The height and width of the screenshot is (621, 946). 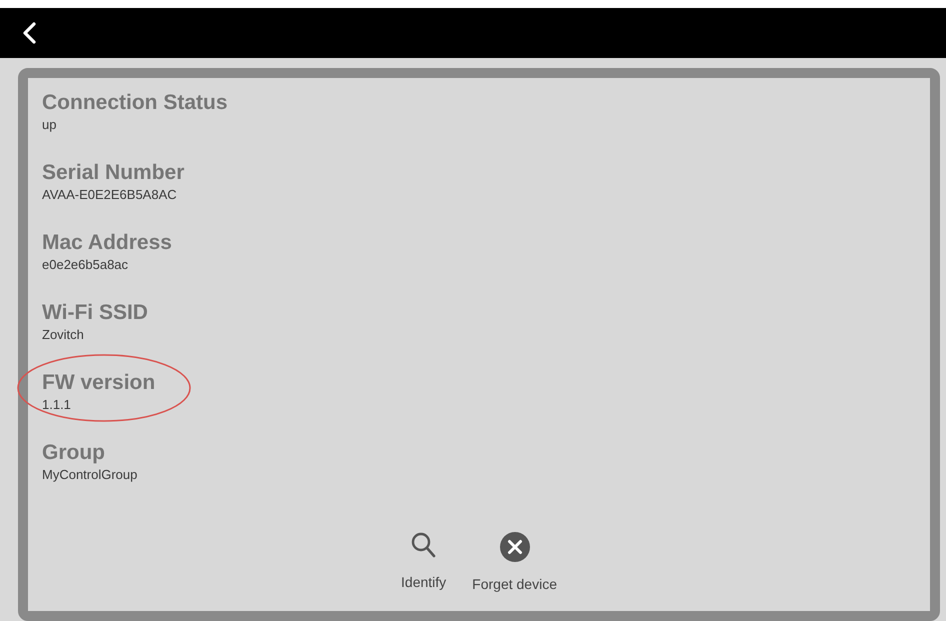 I want to click on field-value: AVAA-E0E2E6B5A8AC, so click(x=109, y=195).